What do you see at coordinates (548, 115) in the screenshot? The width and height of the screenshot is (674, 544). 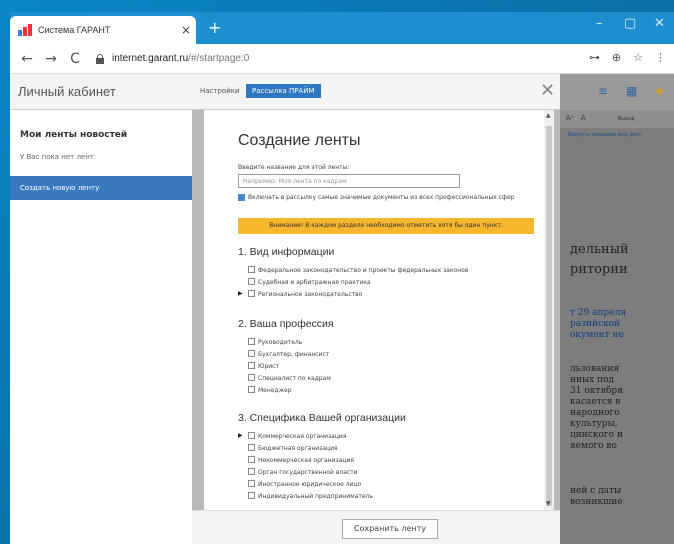 I see `scroll-up-icon: ▲` at bounding box center [548, 115].